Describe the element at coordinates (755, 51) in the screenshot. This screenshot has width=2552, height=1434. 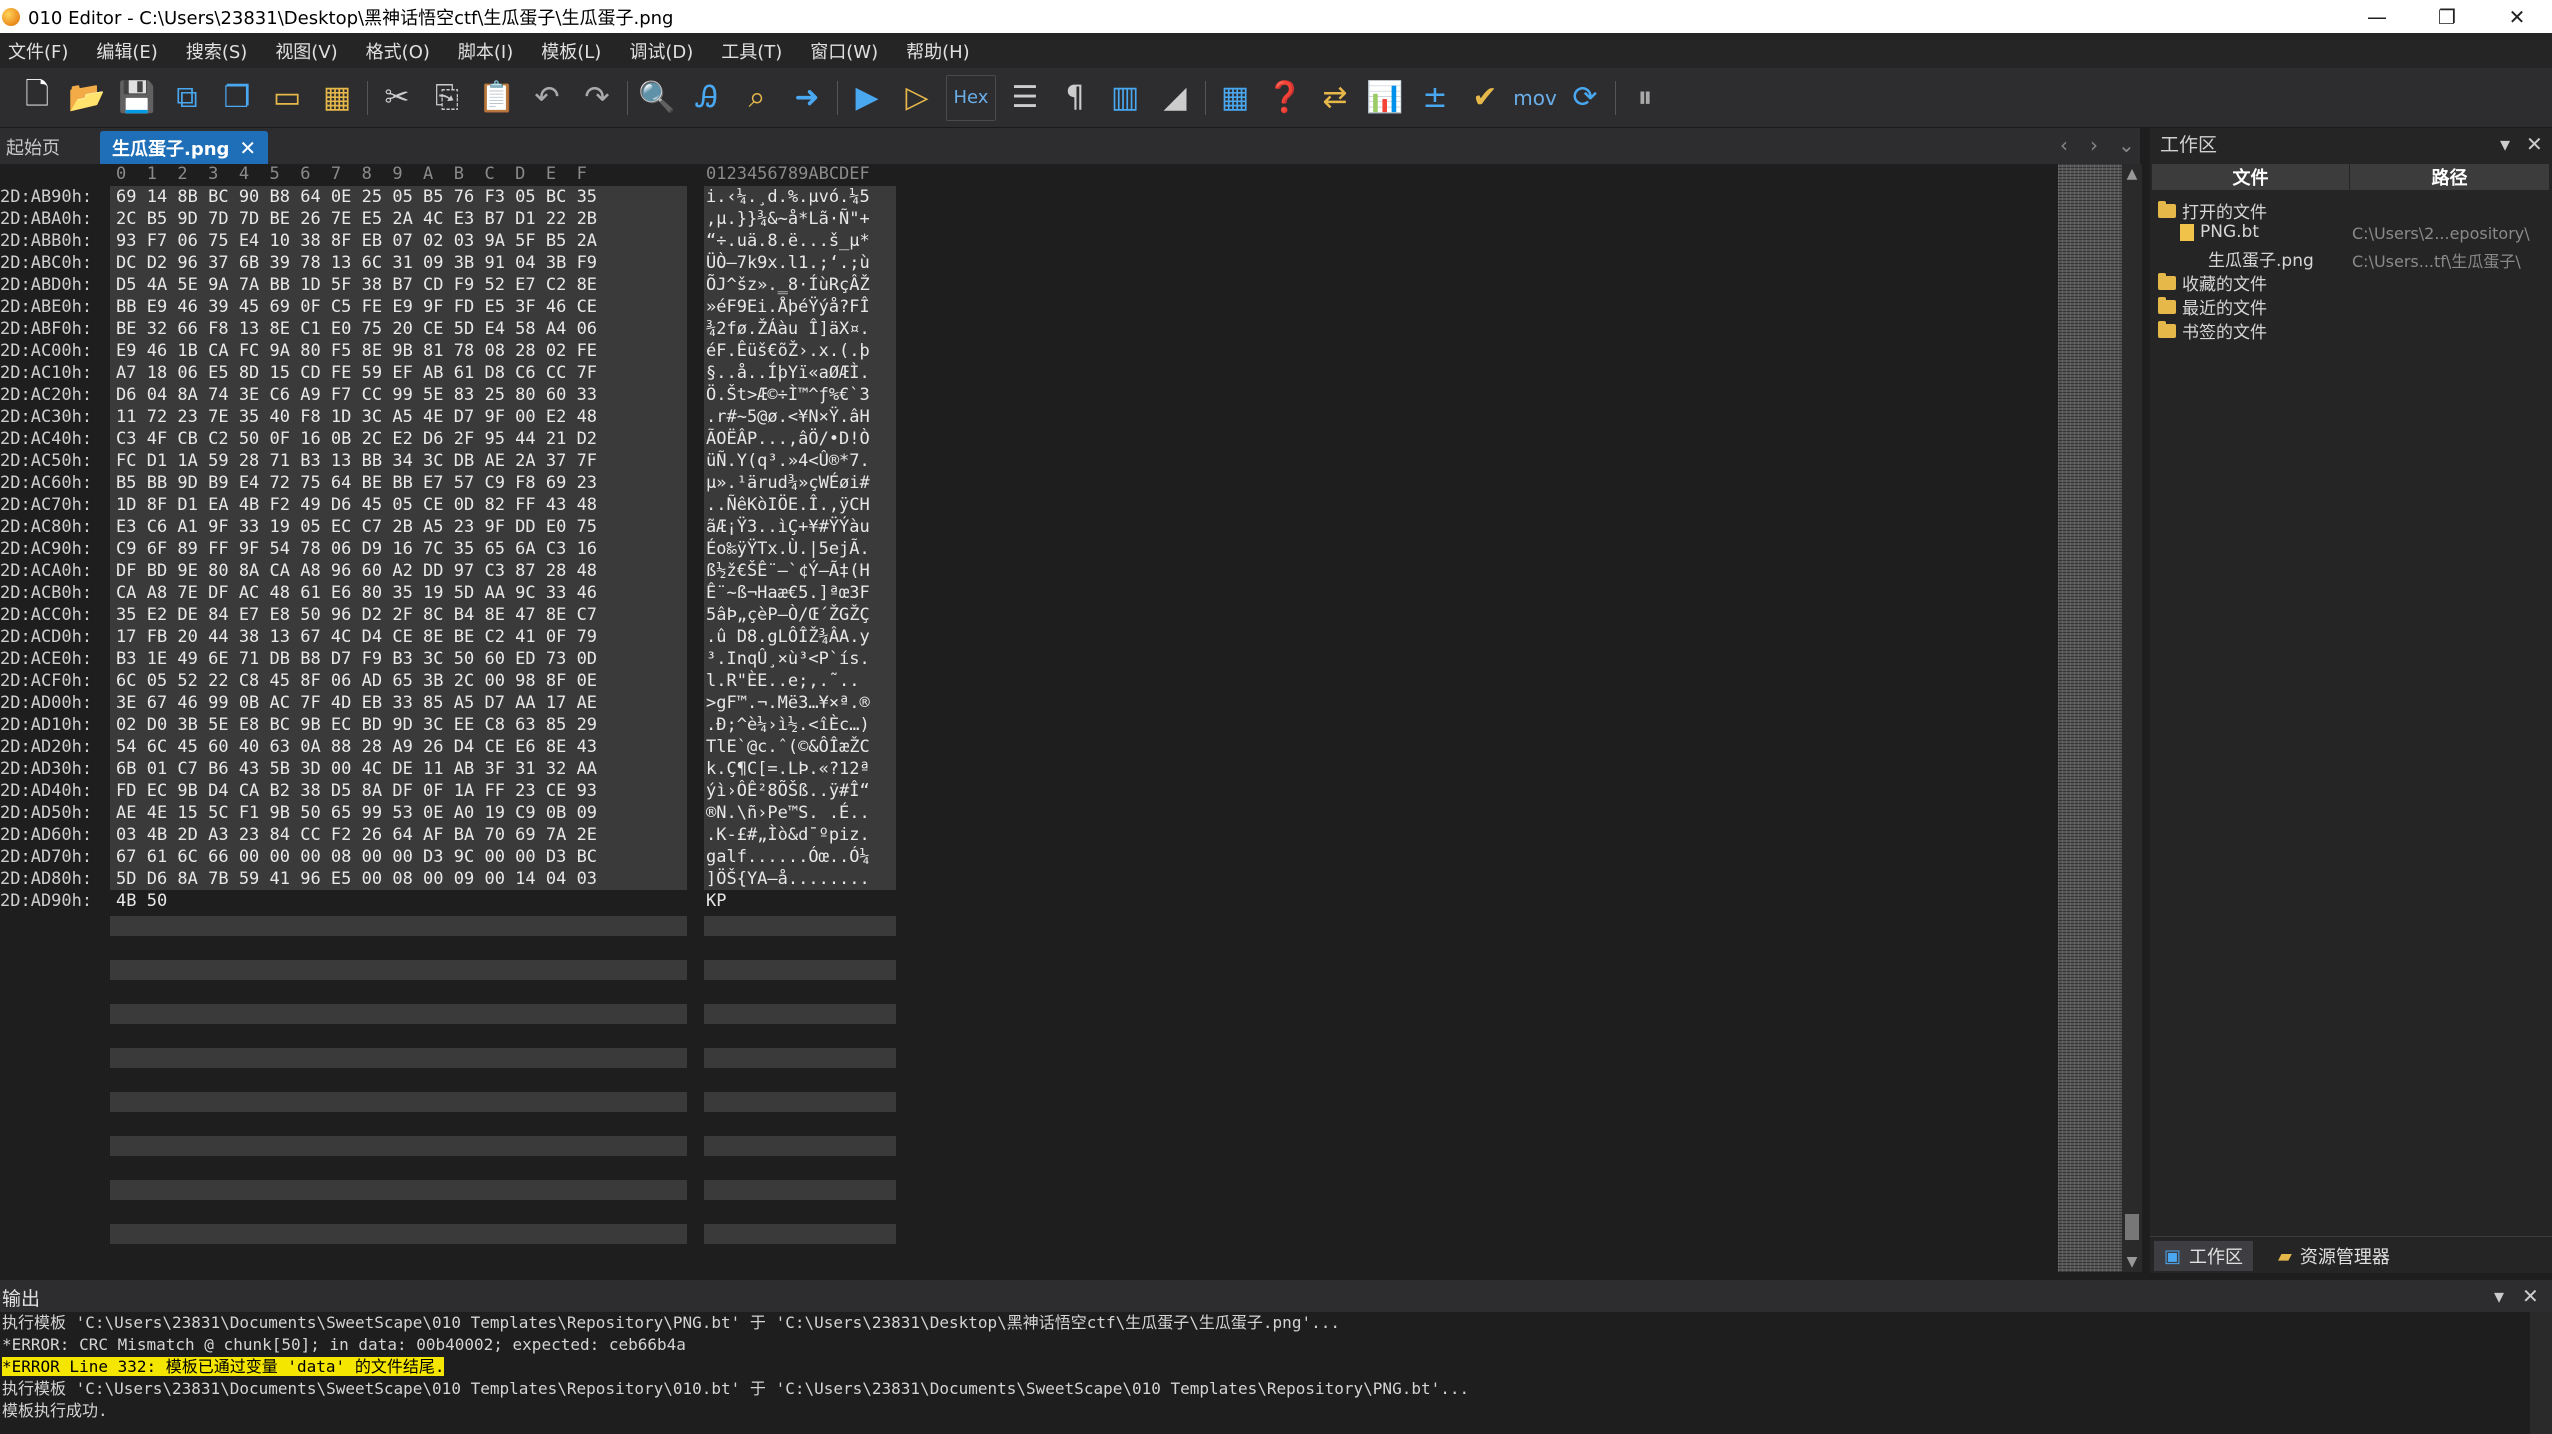
I see `menu-tools: 工具(T)` at that location.